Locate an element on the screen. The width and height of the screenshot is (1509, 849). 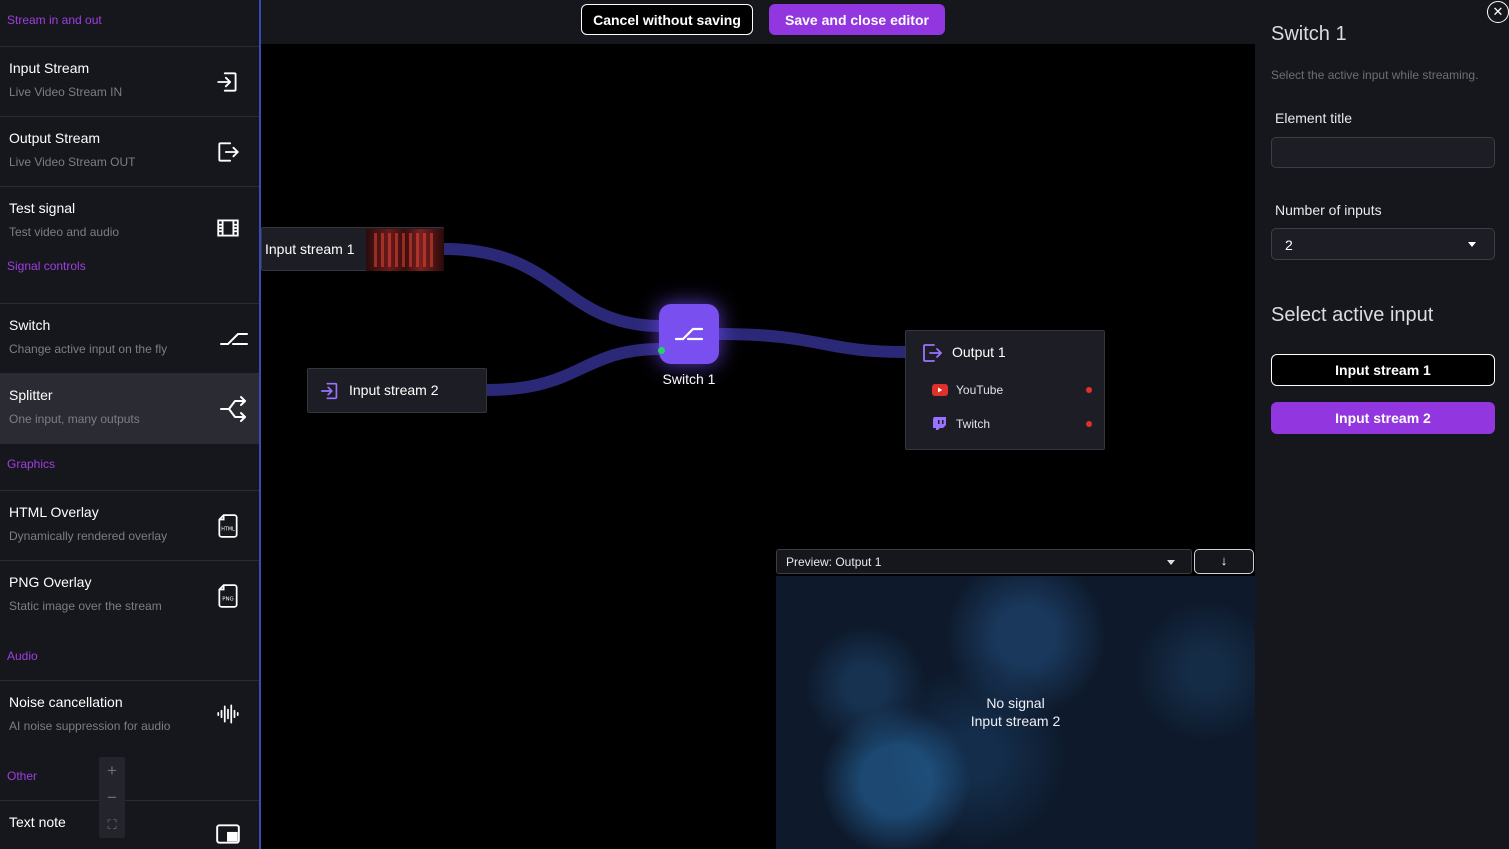
close-icon: ✕ is located at coordinates (1498, 12).